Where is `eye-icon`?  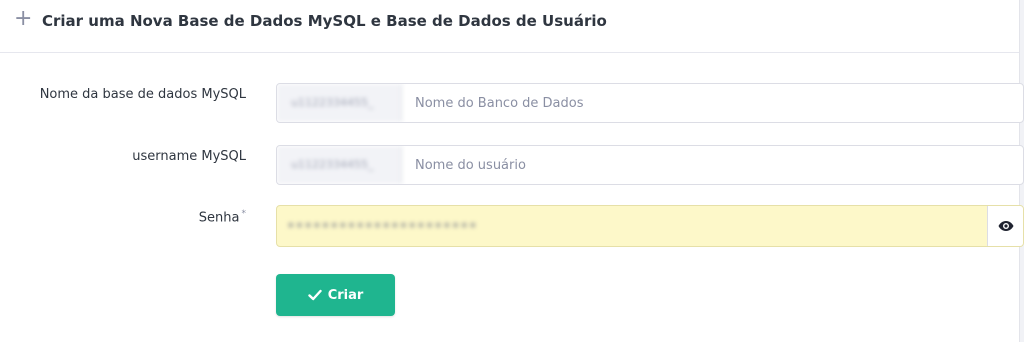 eye-icon is located at coordinates (1006, 226).